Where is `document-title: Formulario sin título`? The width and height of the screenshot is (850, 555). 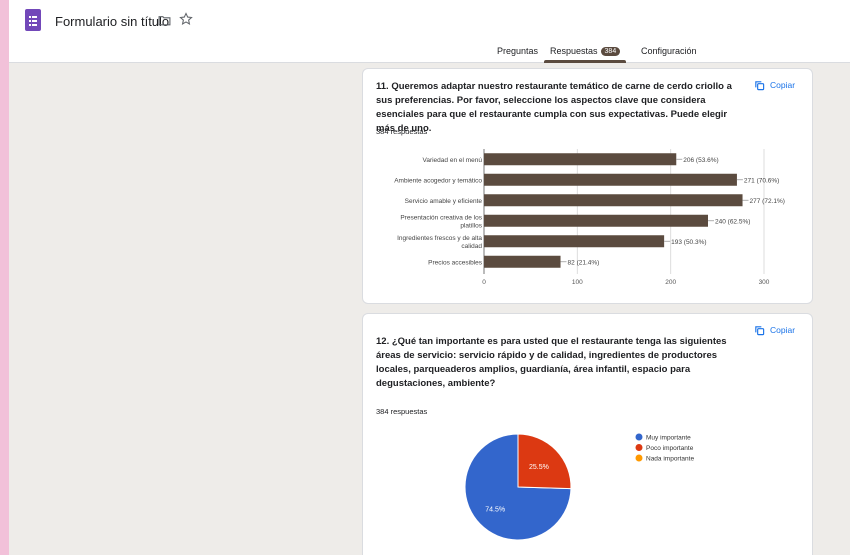 document-title: Formulario sin título is located at coordinates (112, 21).